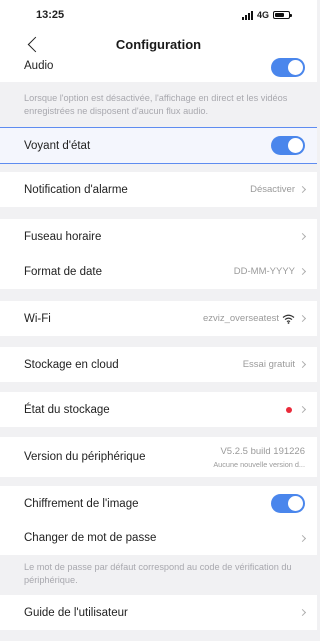 Image resolution: width=320 pixels, height=641 pixels. Describe the element at coordinates (288, 67) in the screenshot. I see `audio-toggle` at that location.